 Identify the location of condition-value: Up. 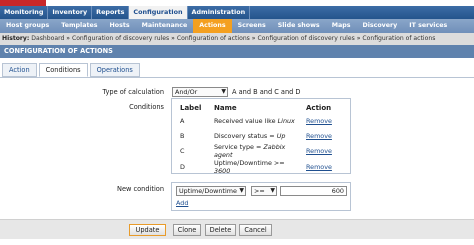
(281, 135).